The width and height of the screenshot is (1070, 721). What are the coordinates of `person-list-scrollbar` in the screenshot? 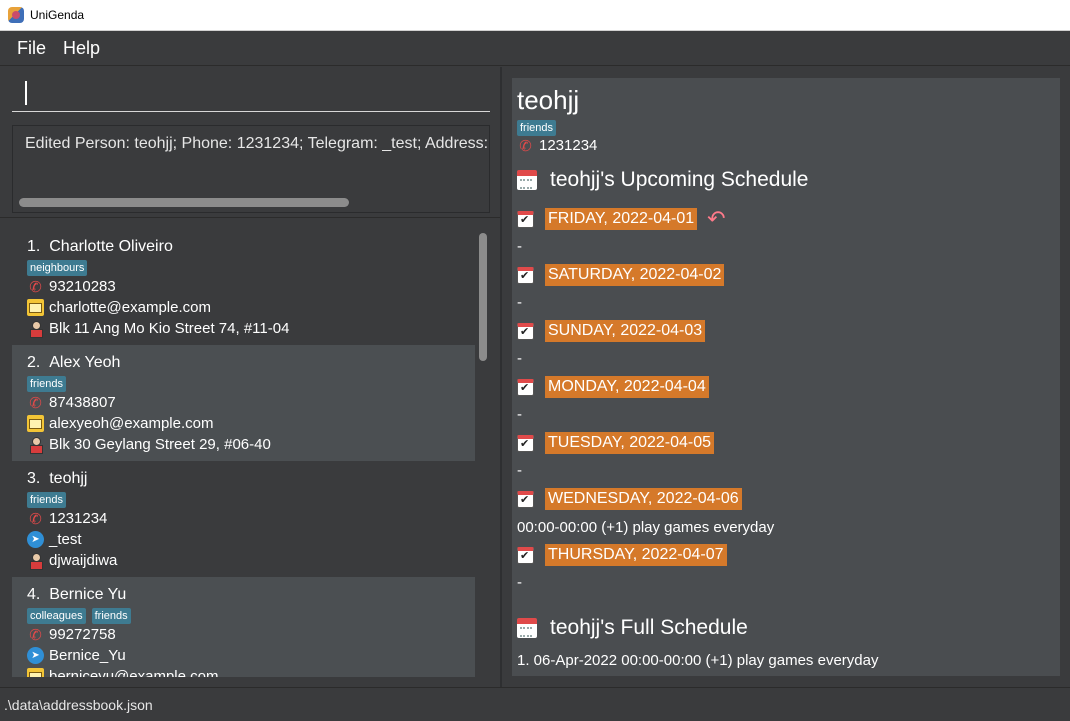 It's located at (483, 297).